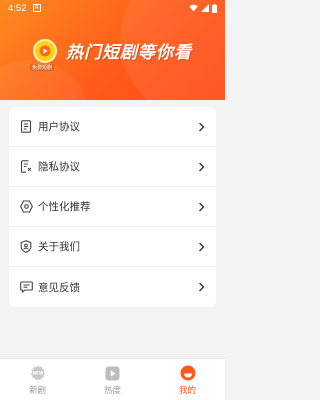 This screenshot has width=320, height=400. Describe the element at coordinates (26, 127) in the screenshot. I see `document-icon` at that location.